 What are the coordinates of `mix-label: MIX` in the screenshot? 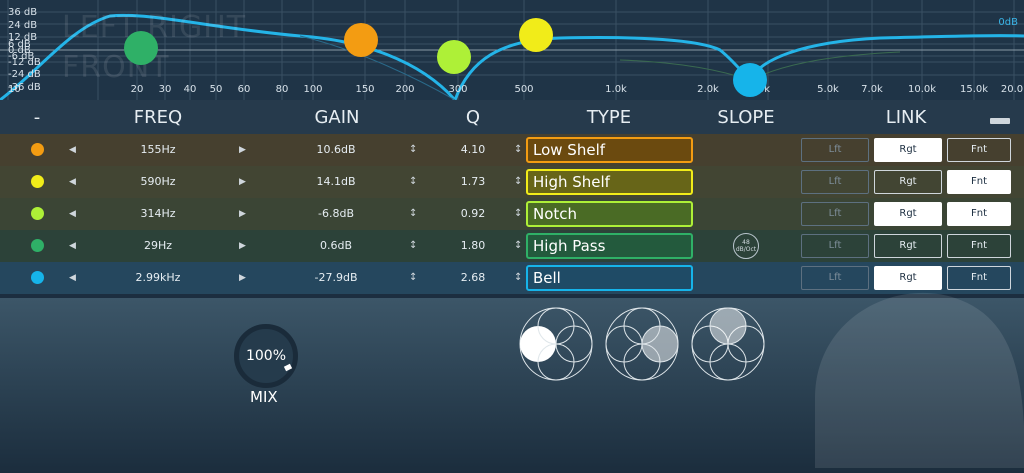 It's located at (264, 397).